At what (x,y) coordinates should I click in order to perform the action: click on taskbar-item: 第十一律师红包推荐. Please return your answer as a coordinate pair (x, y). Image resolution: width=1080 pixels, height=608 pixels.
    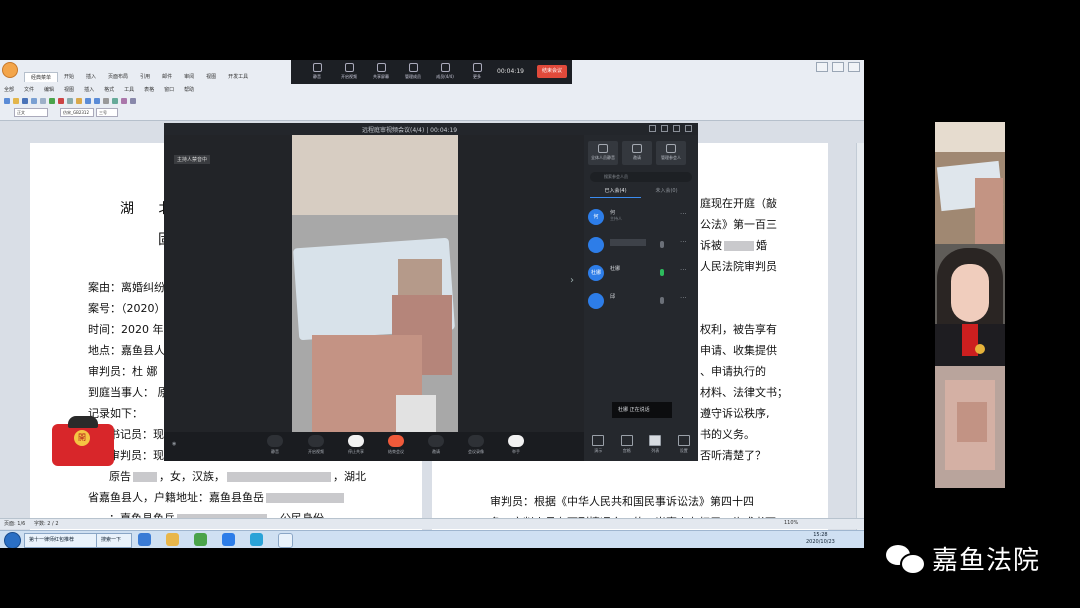
    Looking at the image, I should click on (63, 540).